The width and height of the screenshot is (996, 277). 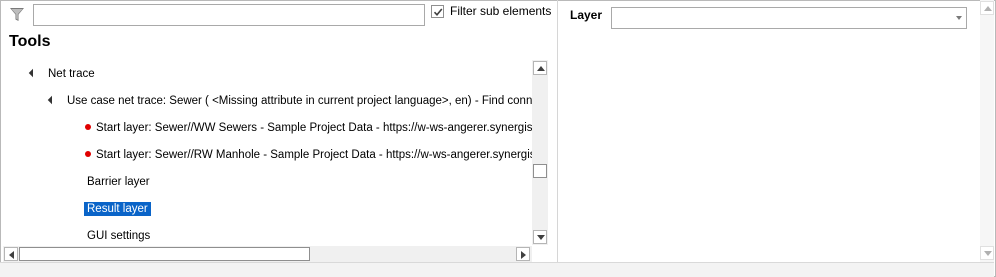 What do you see at coordinates (959, 18) in the screenshot?
I see `chevron-down-icon` at bounding box center [959, 18].